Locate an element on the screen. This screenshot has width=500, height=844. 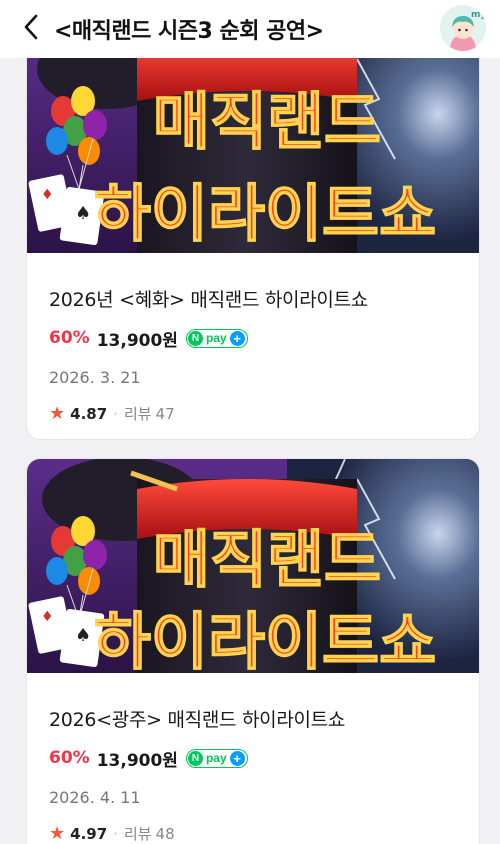
back-button is located at coordinates (31, 29).